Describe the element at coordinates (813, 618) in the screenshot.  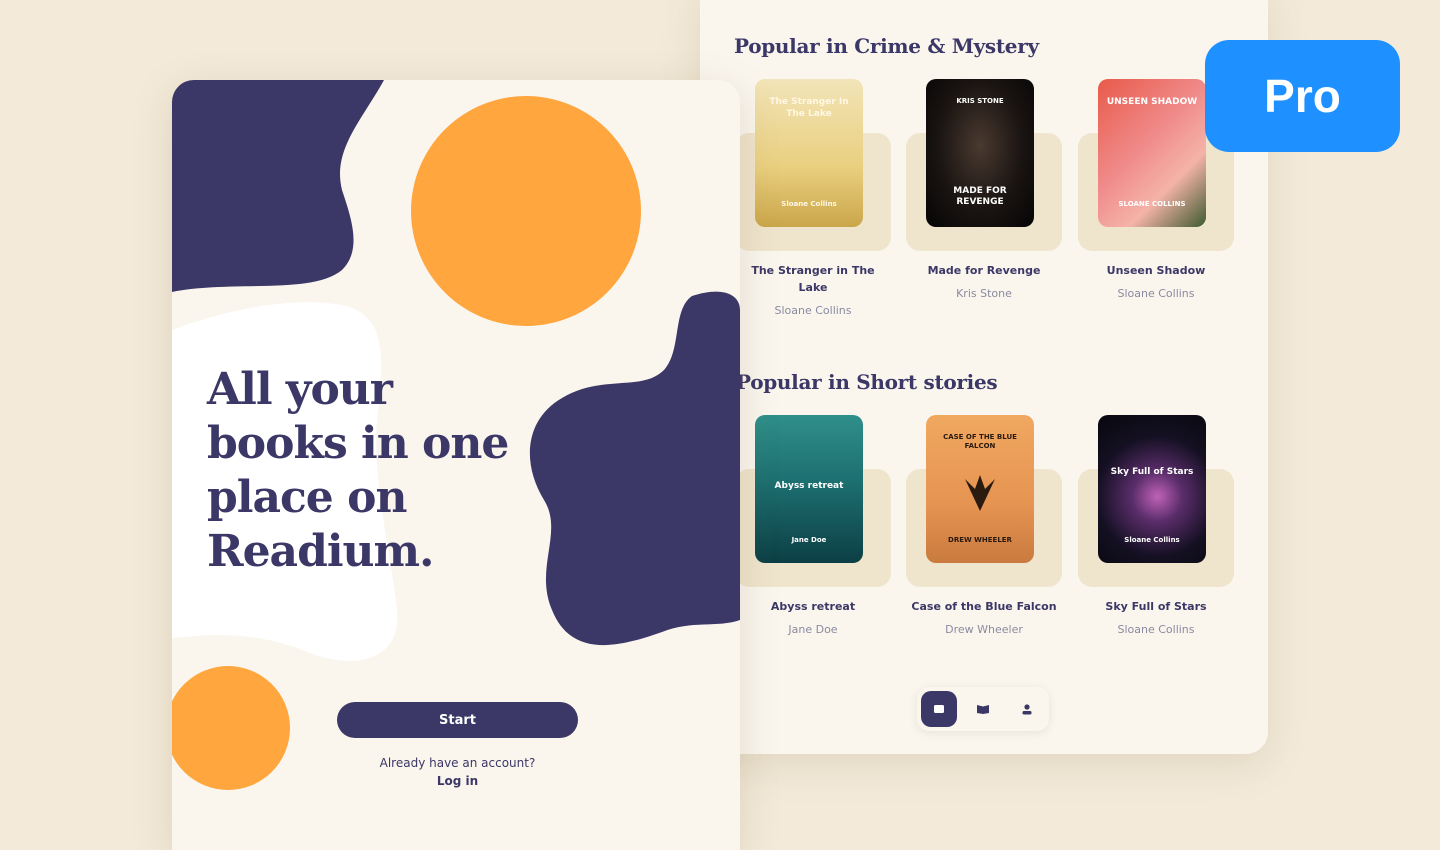
I see `book-title-wrap: Abyss retreat Jane Doe` at that location.